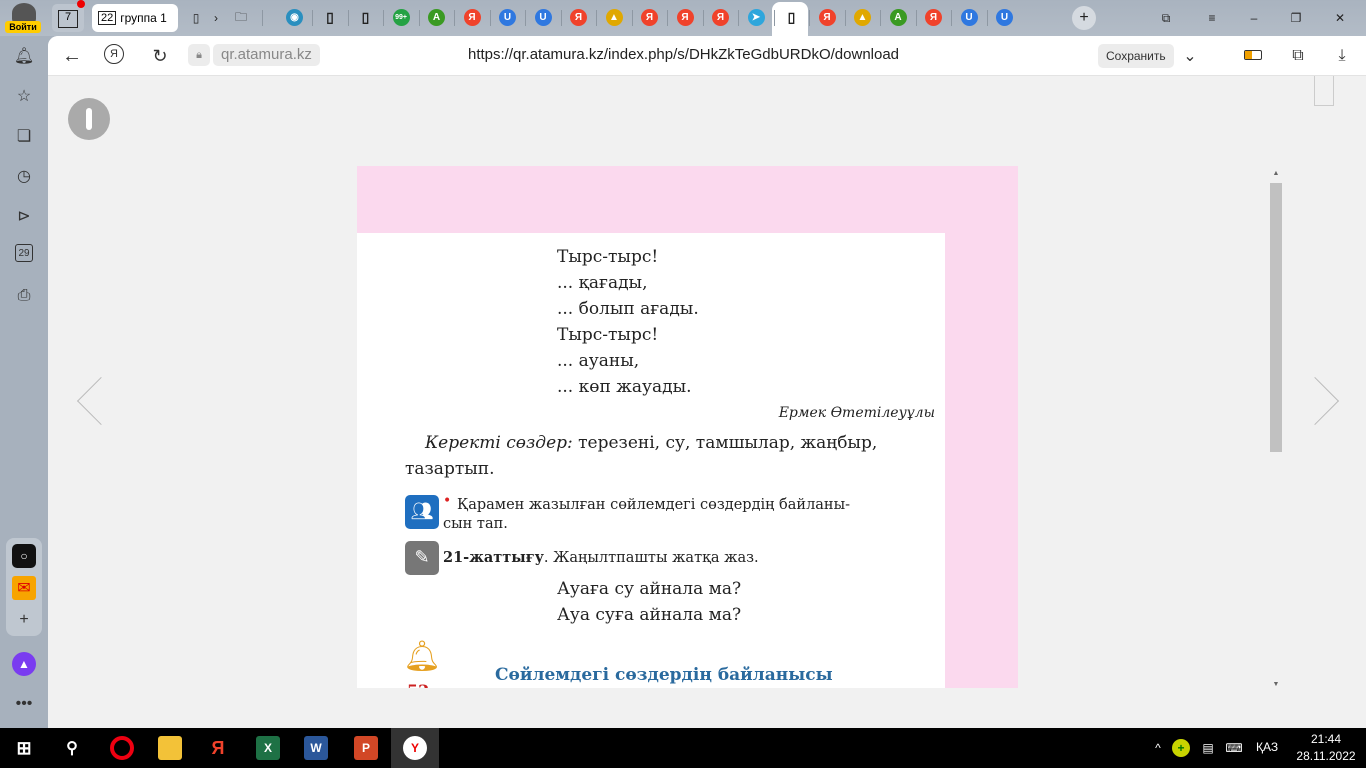 The image size is (1366, 768). What do you see at coordinates (1315, 401) in the screenshot?
I see `next-page-arrow` at bounding box center [1315, 401].